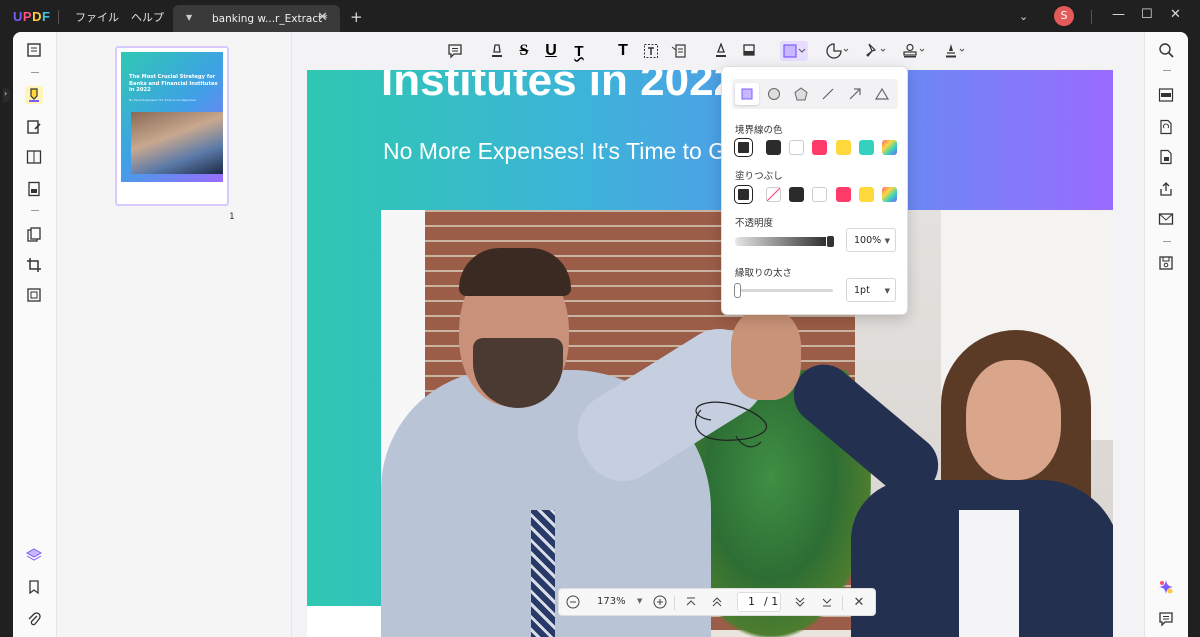 This screenshot has width=1200, height=637. Describe the element at coordinates (660, 602) in the screenshot. I see `zoom-in-icon` at that location.